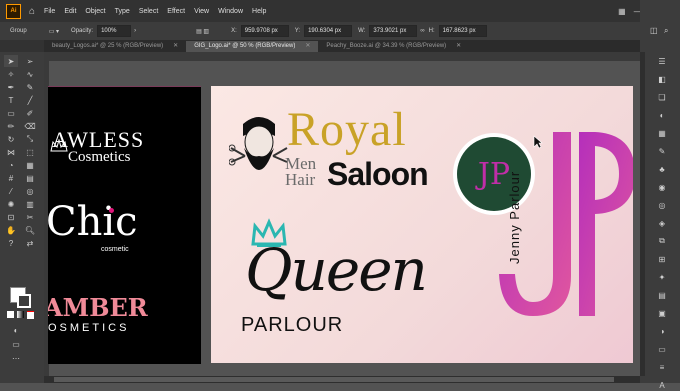 Image resolution: width=680 pixels, height=391 pixels. Describe the element at coordinates (662, 367) in the screenshot. I see `stroke-panel-icon: ≡` at that location.